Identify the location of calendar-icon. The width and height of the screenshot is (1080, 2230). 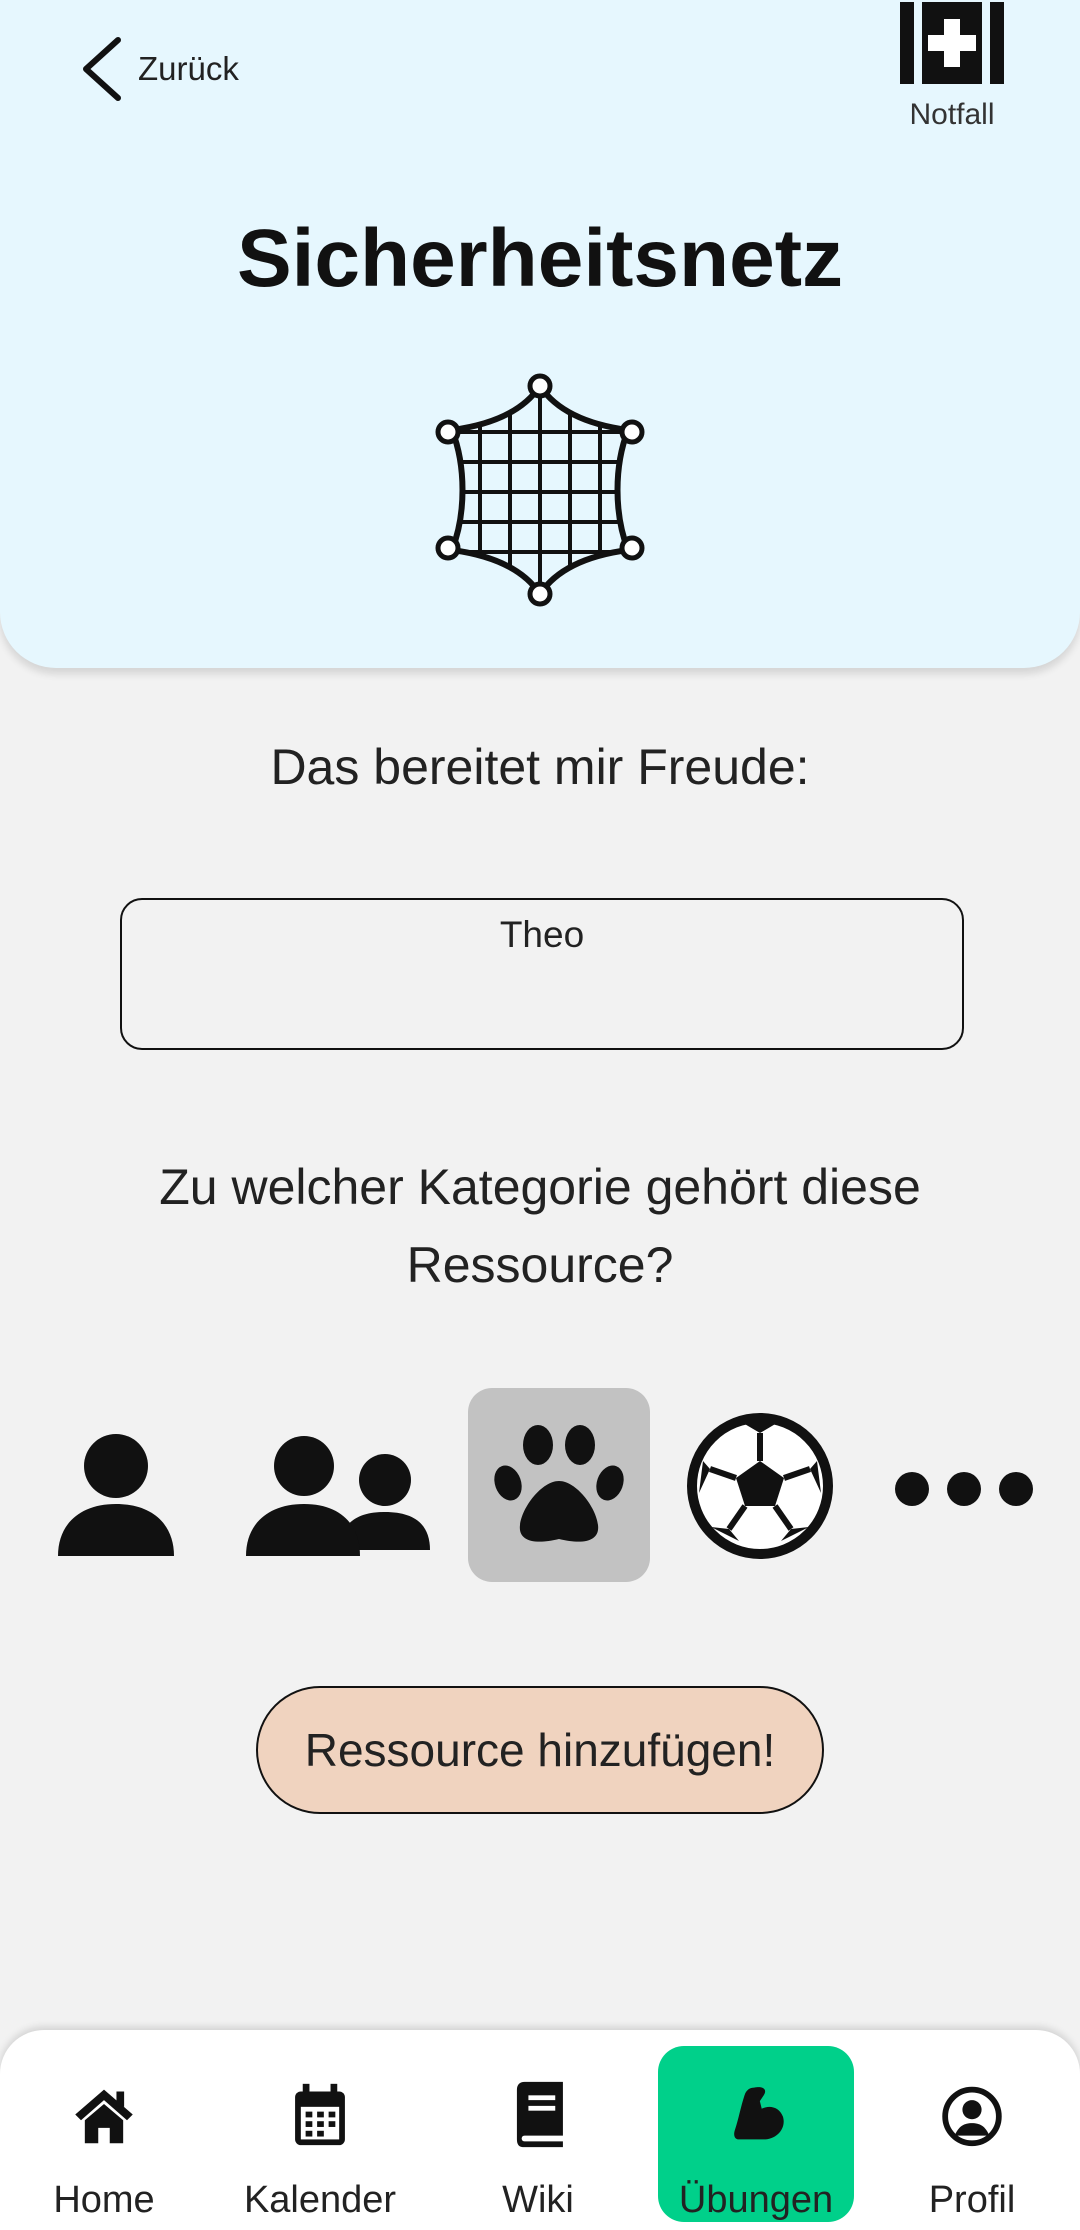
(320, 2114).